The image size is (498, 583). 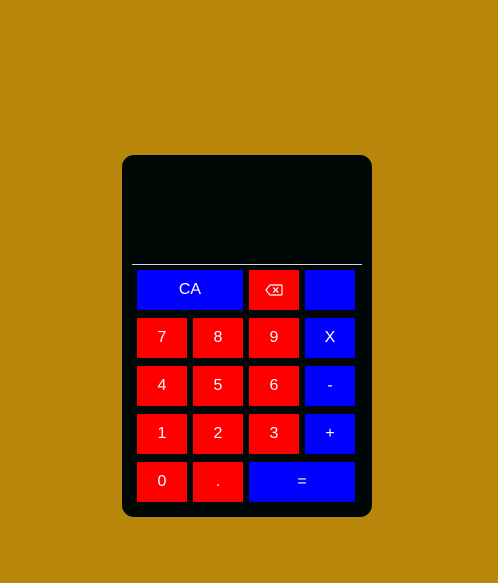 What do you see at coordinates (162, 386) in the screenshot?
I see `digit-4-button: 4` at bounding box center [162, 386].